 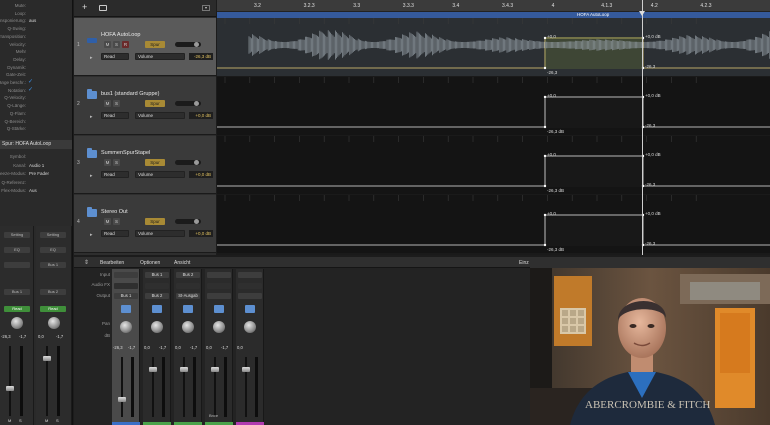 What do you see at coordinates (206, 8) in the screenshot?
I see `chevron-down-icon: ▾` at bounding box center [206, 8].